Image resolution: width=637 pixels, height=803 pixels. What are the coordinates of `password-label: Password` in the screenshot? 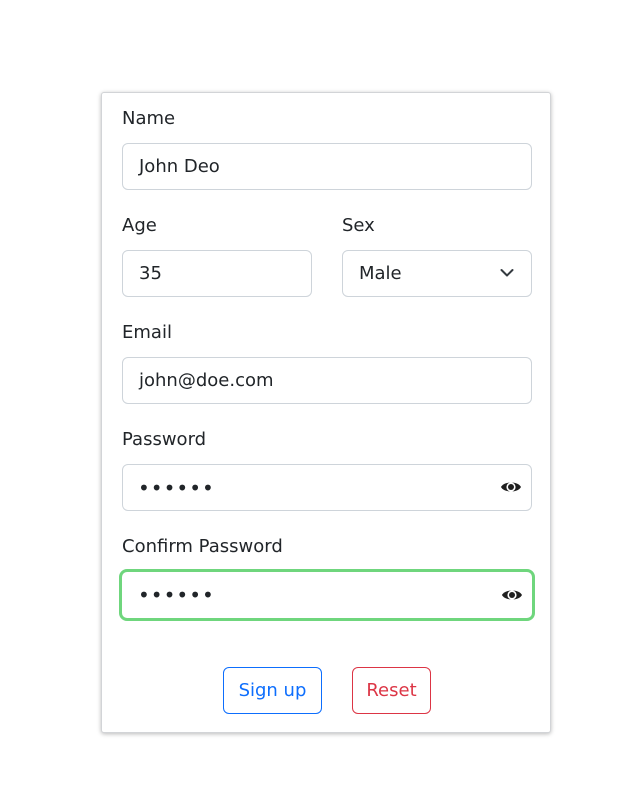 It's located at (164, 439).